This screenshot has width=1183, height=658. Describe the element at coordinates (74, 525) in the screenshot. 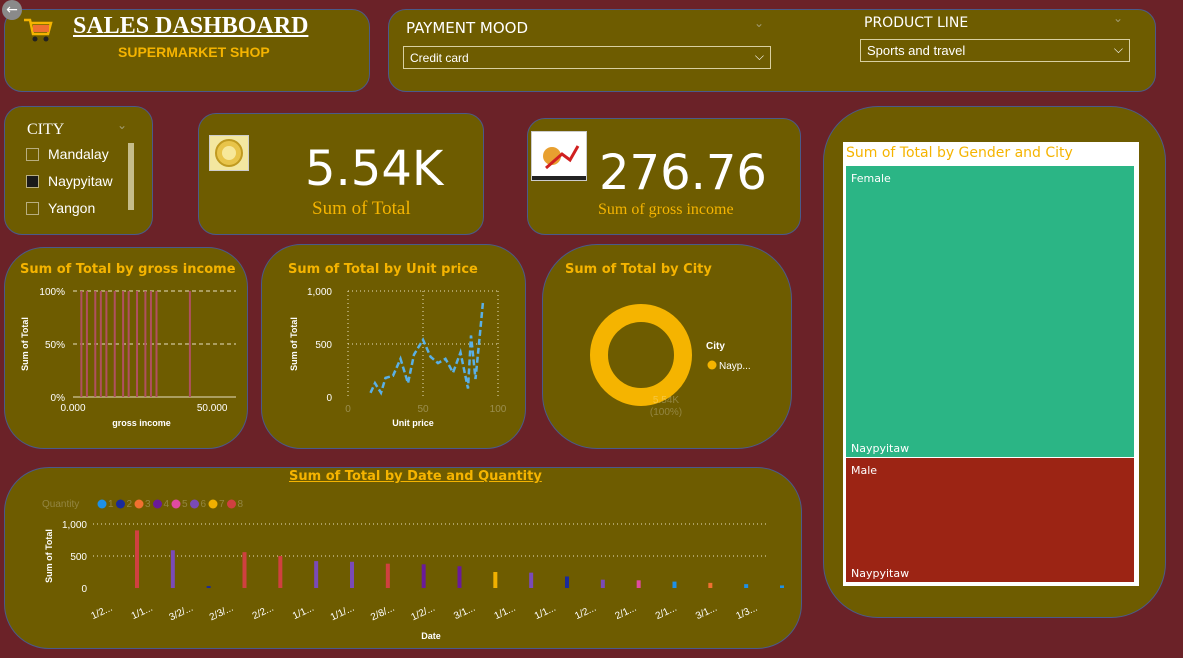

I see `y-tick-label: 1,000` at that location.